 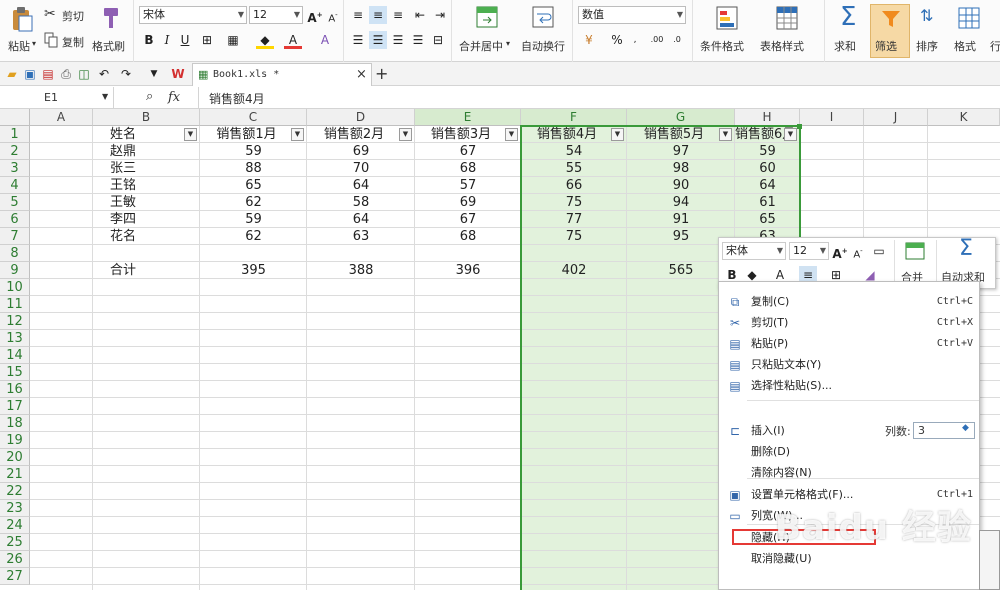 What do you see at coordinates (398, 15) in the screenshot?
I see `align-bottom-icon: ≡` at bounding box center [398, 15].